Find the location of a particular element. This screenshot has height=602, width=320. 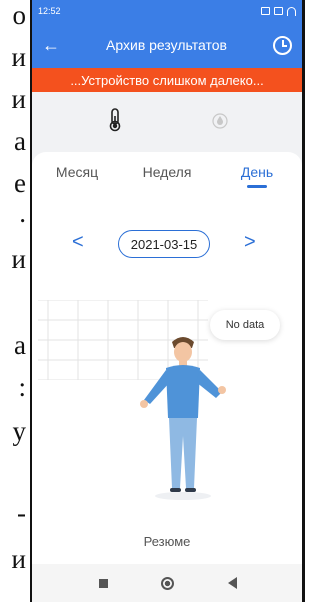

date-value: 2021-03-15 is located at coordinates (164, 244).